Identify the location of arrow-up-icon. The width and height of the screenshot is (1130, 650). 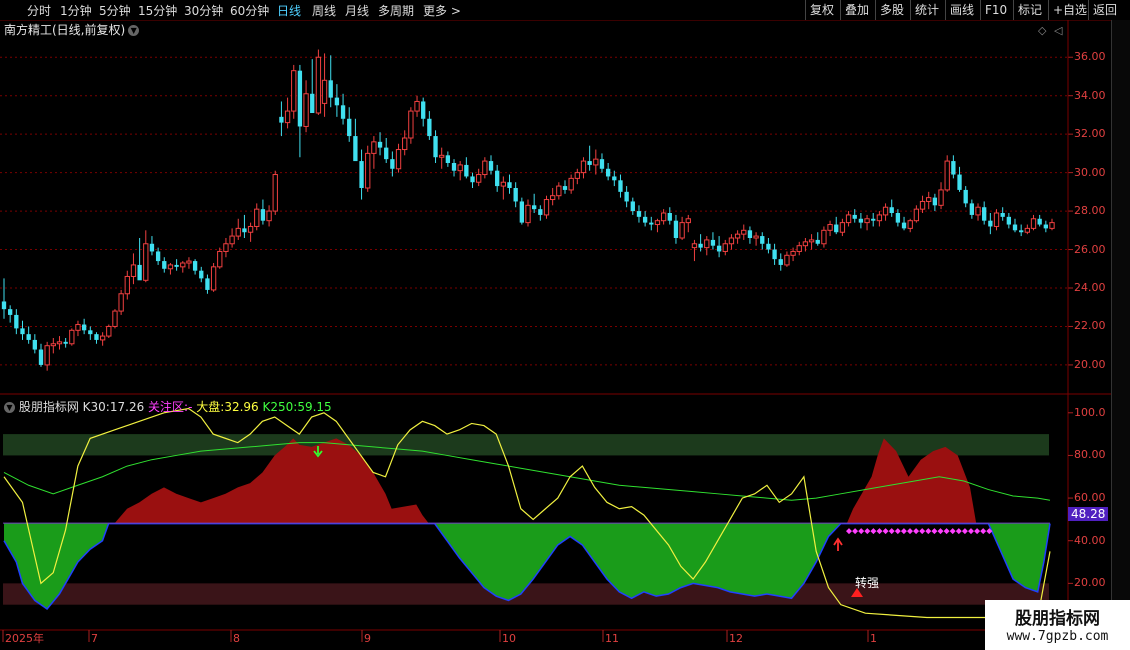
(838, 544).